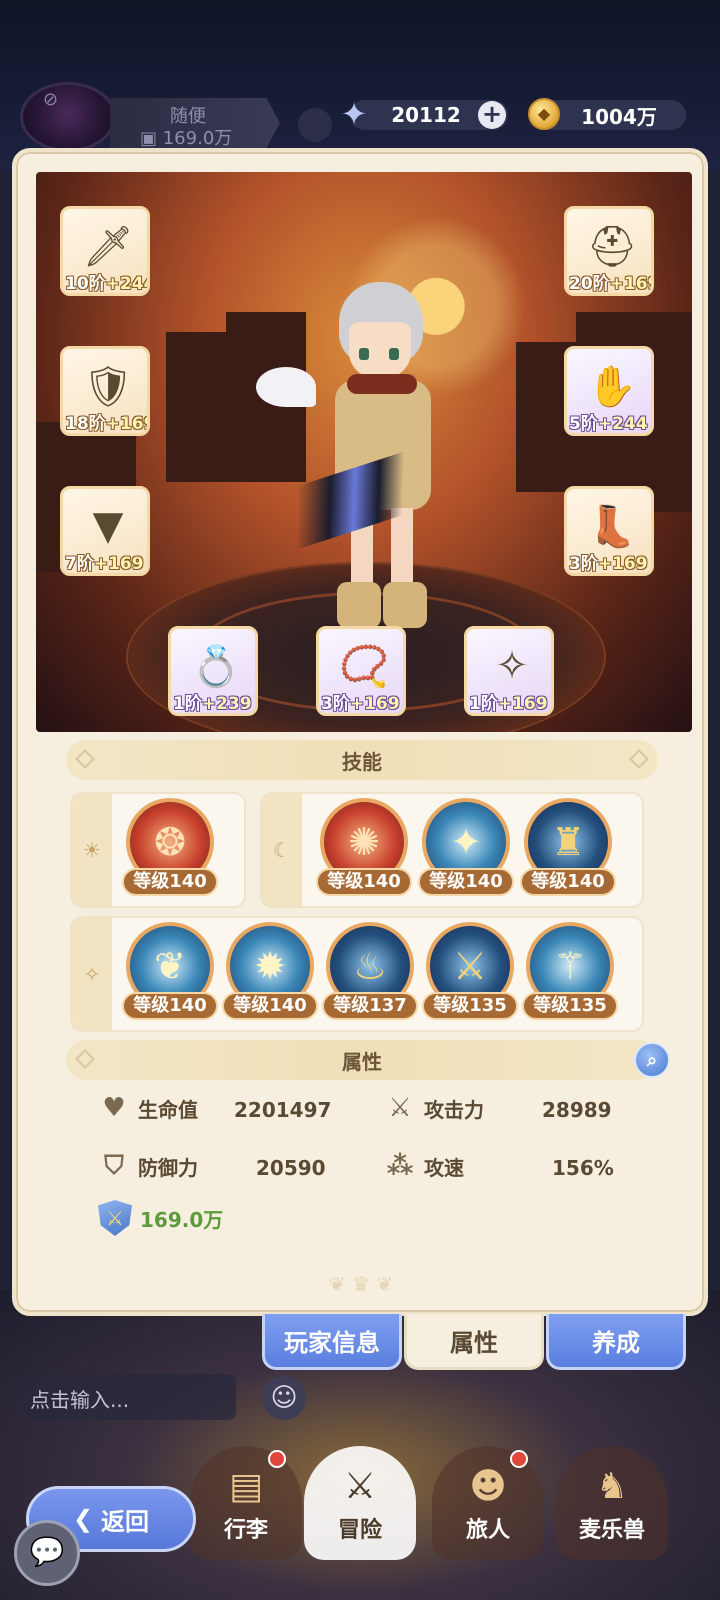  I want to click on nav-pets: ♞ 麦乐兽, so click(612, 1503).